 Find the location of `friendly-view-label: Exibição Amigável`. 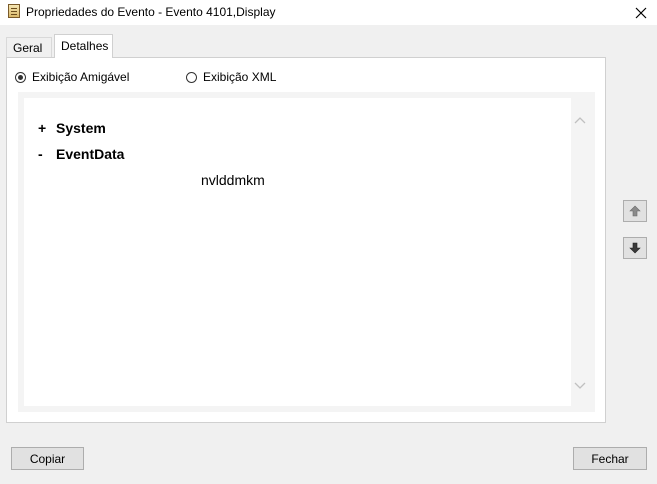

friendly-view-label: Exibição Amigável is located at coordinates (81, 77).